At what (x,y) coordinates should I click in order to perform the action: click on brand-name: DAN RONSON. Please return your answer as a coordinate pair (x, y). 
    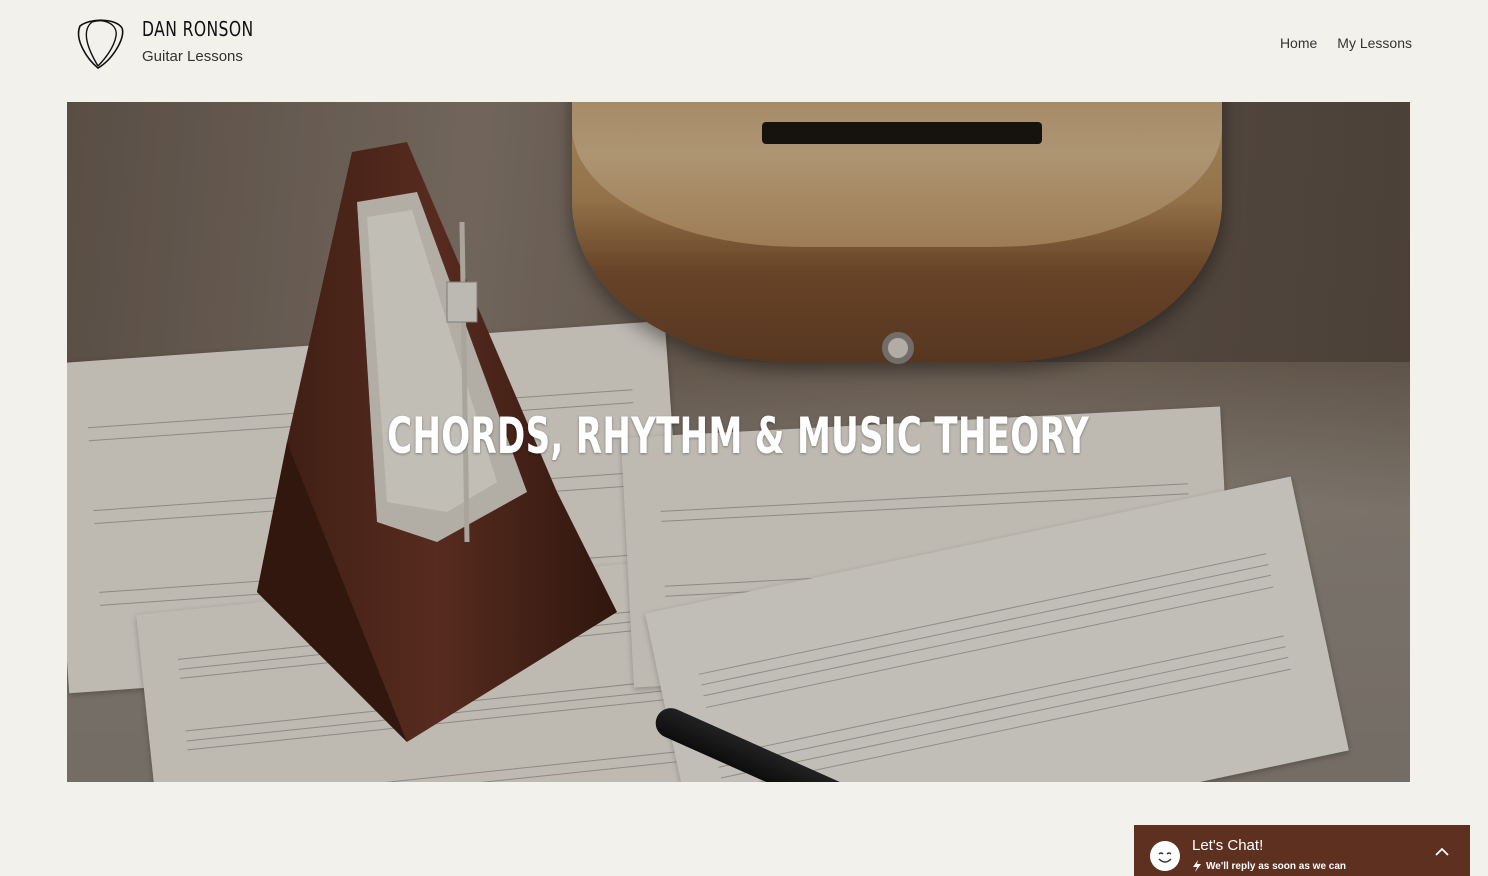
    Looking at the image, I should click on (198, 29).